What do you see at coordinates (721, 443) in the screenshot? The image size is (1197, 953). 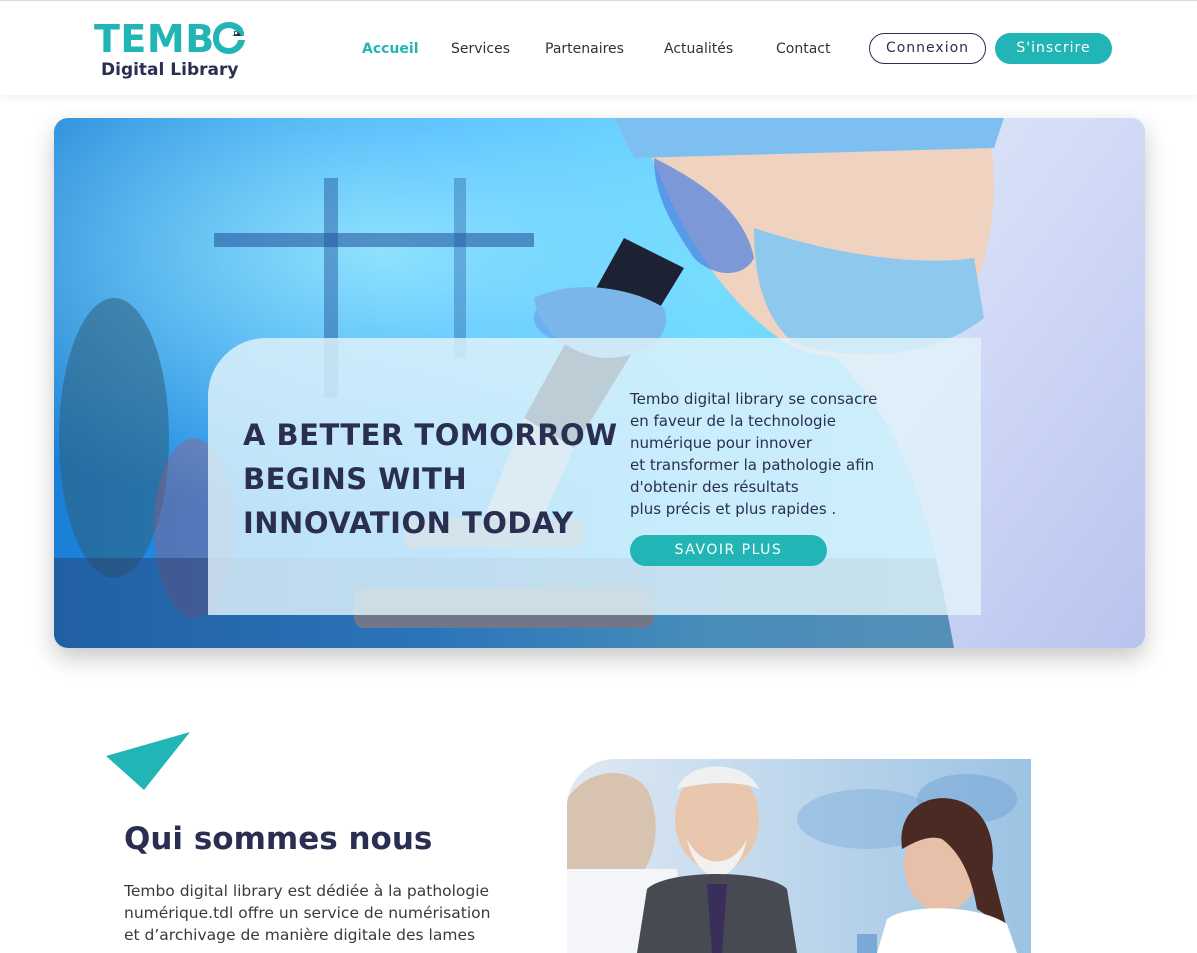 I see `hero-description-line: numérique pour innover` at bounding box center [721, 443].